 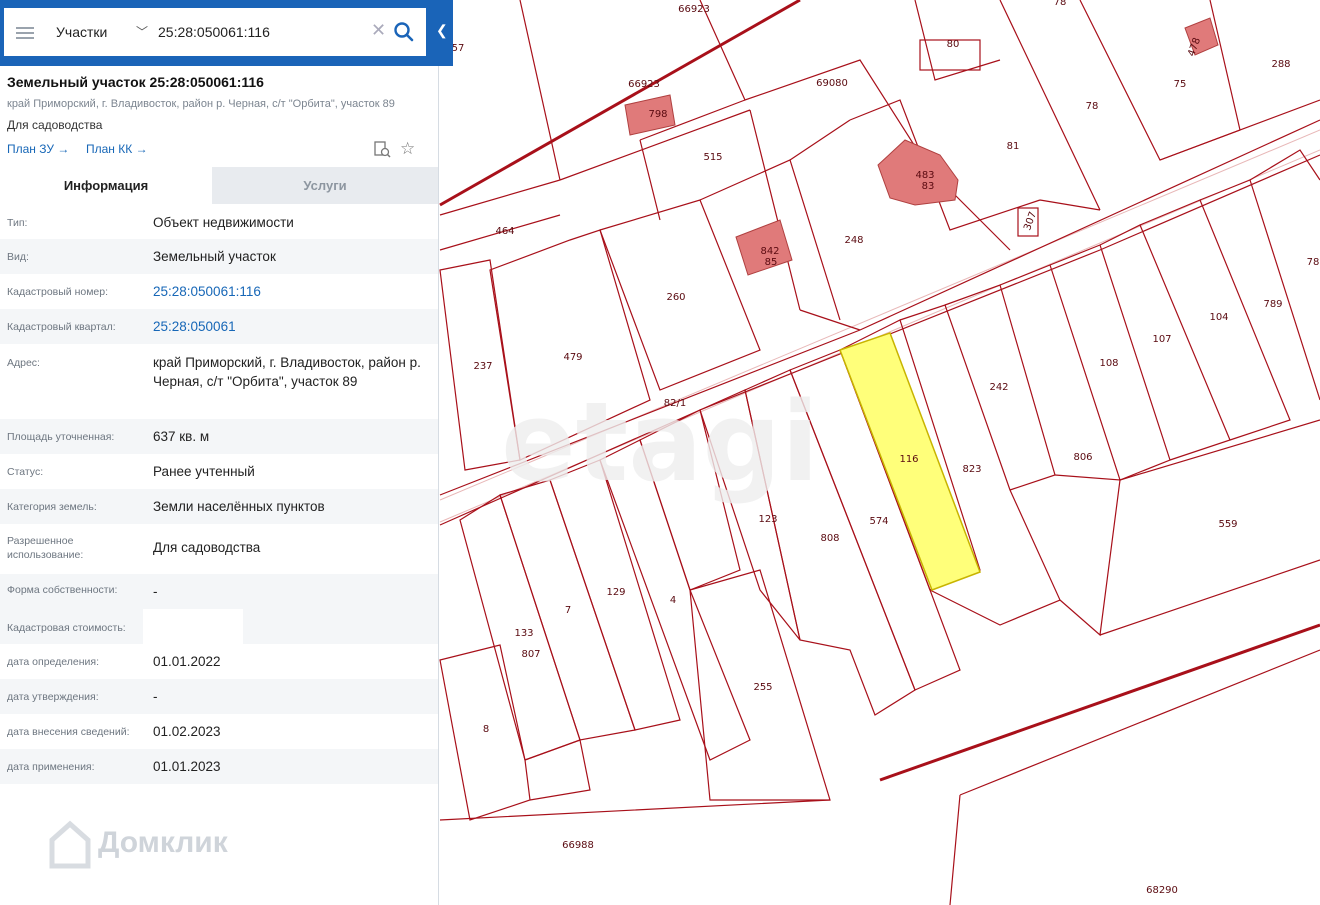 I want to click on tab-services: Услуги, so click(x=325, y=185).